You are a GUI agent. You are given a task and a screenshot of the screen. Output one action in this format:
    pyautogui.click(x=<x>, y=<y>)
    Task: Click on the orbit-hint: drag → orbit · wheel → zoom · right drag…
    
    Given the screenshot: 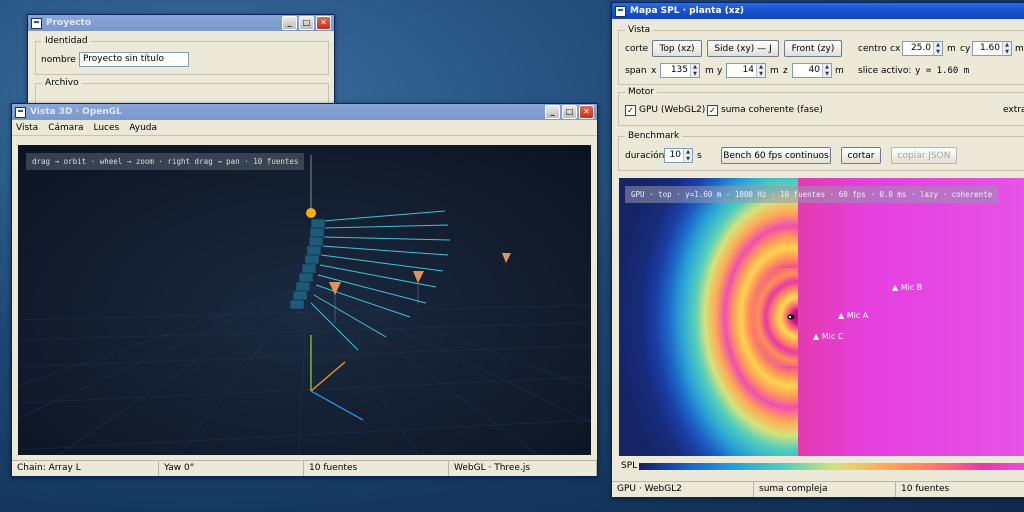 What is the action you would take?
    pyautogui.click(x=165, y=161)
    